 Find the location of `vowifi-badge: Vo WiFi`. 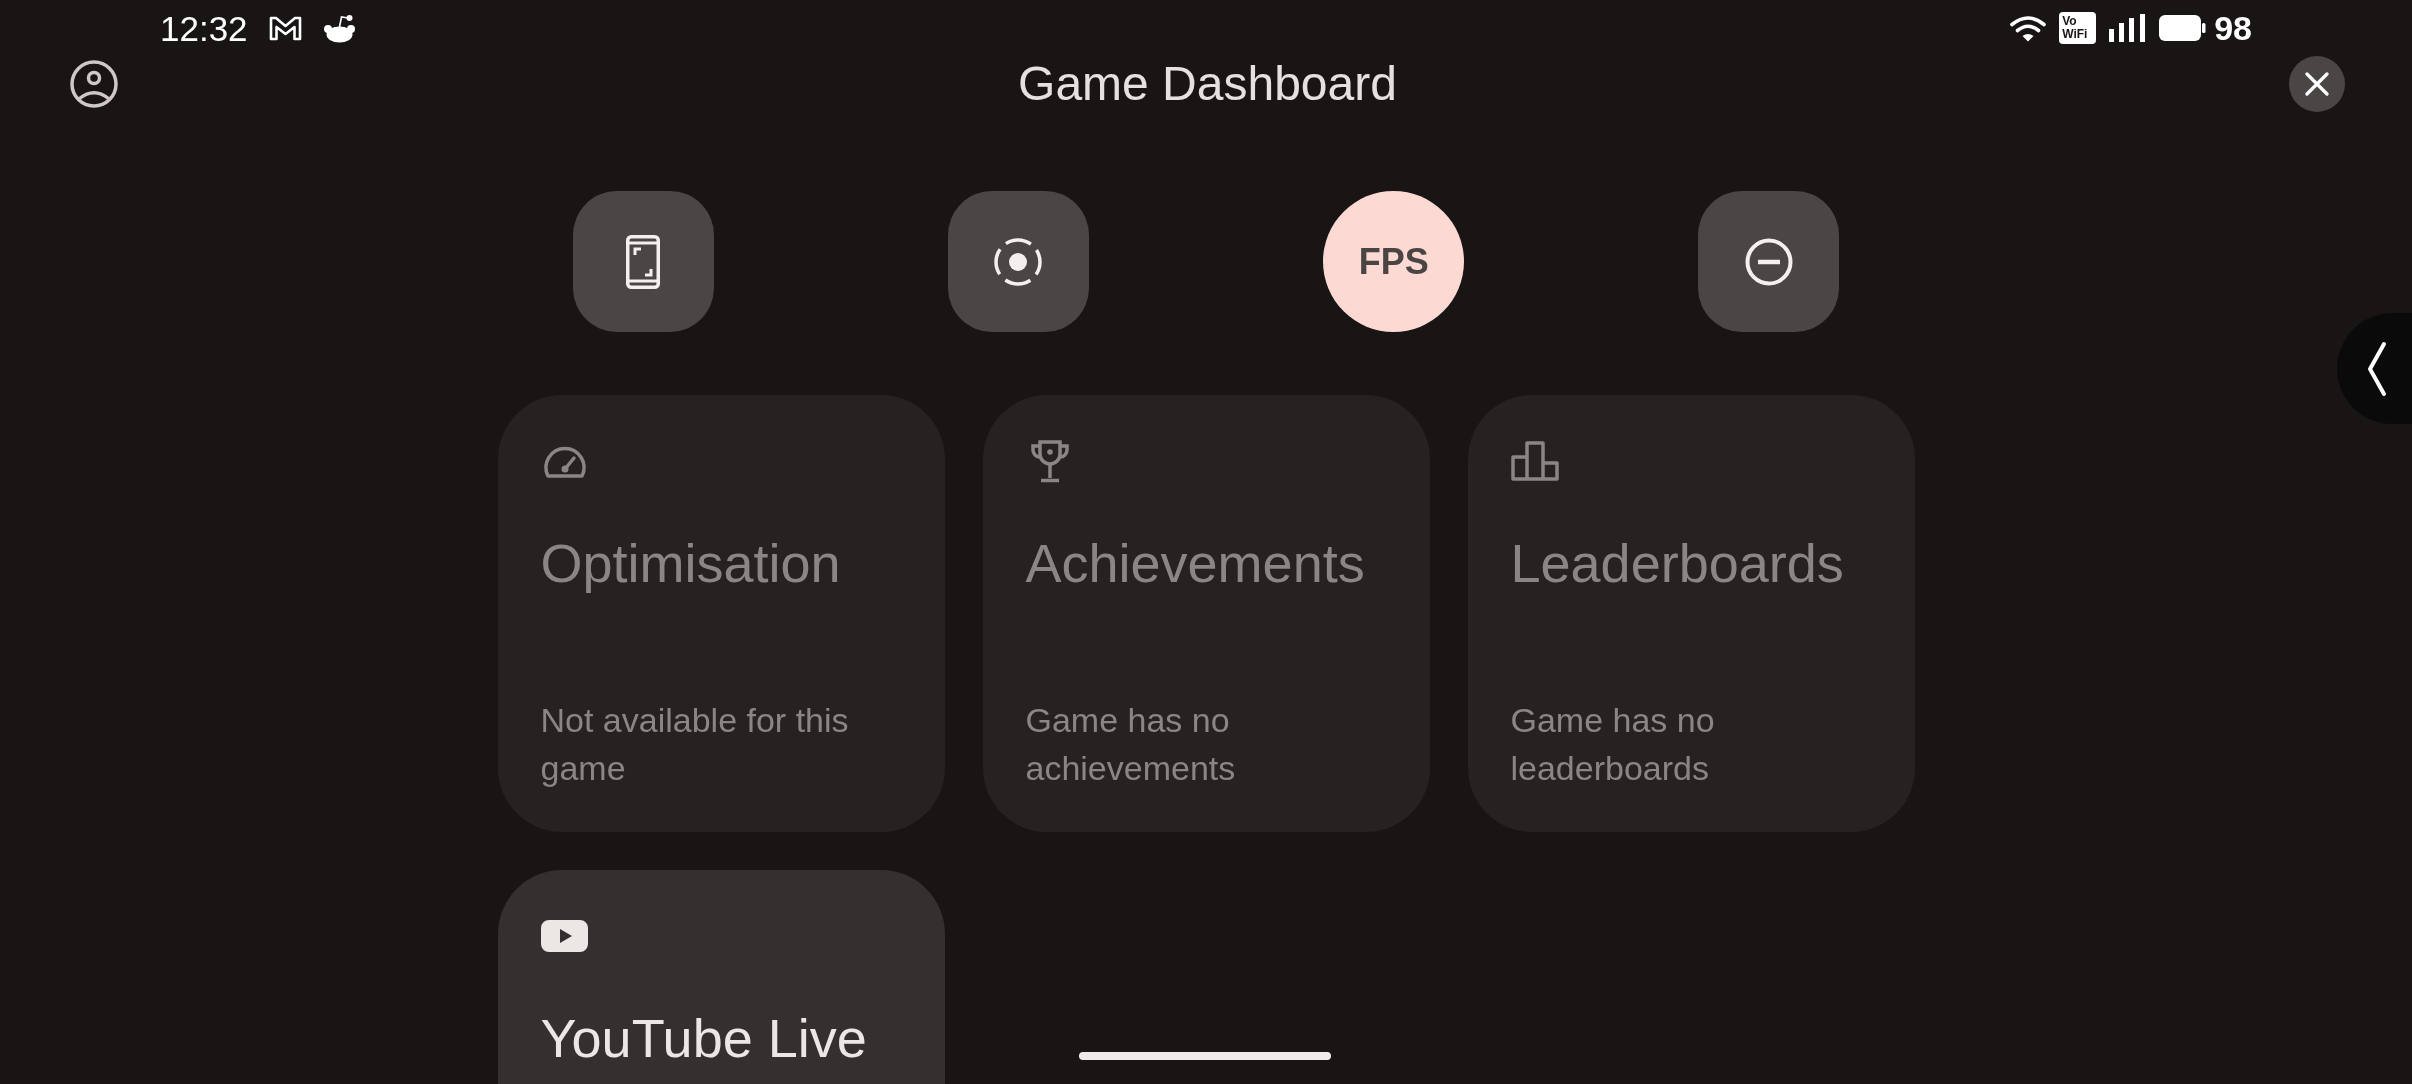

vowifi-badge: Vo WiFi is located at coordinates (2078, 28).